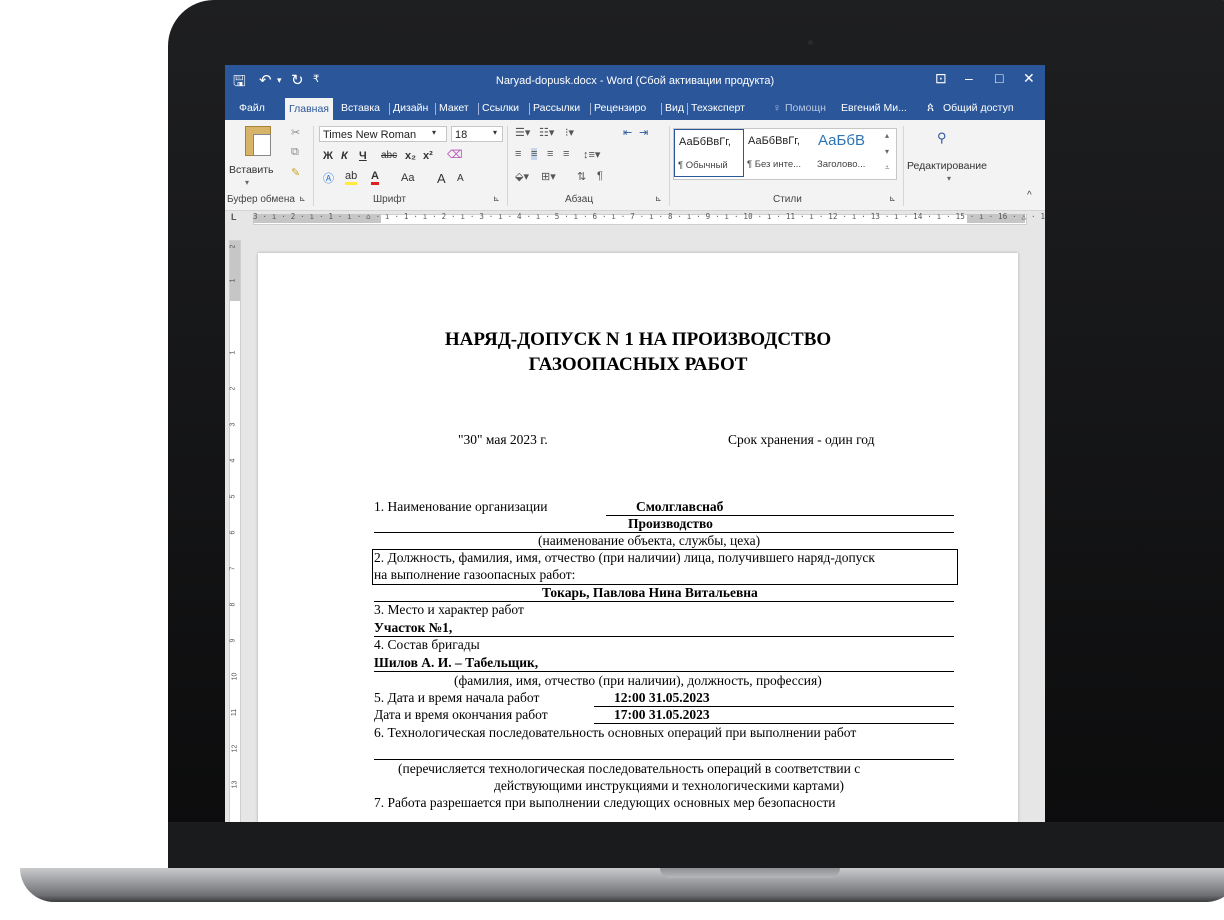 Image resolution: width=1224 pixels, height=920 pixels. What do you see at coordinates (410, 156) in the screenshot?
I see `subscript-button: x₂` at bounding box center [410, 156].